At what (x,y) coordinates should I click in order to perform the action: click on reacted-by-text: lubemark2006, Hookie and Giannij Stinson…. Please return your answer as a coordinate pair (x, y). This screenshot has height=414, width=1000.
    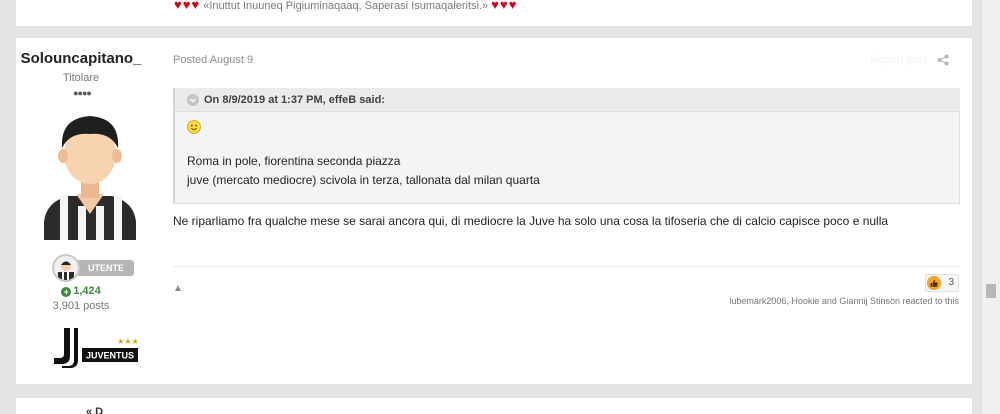
    Looking at the image, I should click on (844, 301).